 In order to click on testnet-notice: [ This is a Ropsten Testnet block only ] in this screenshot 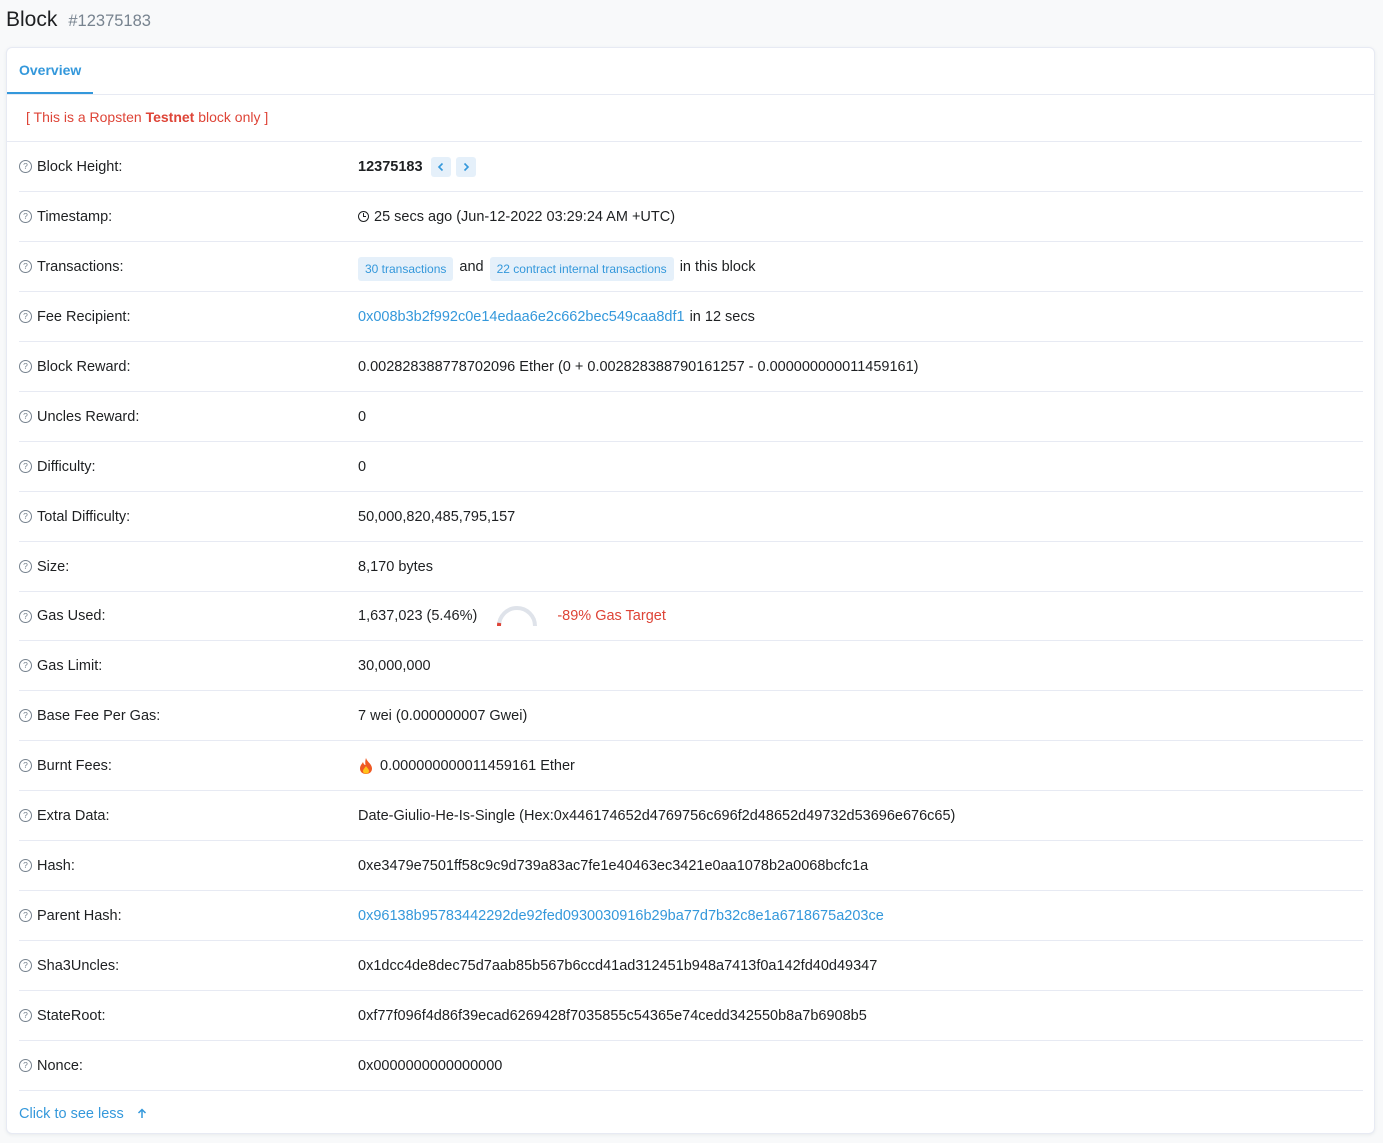, I will do `click(684, 118)`.